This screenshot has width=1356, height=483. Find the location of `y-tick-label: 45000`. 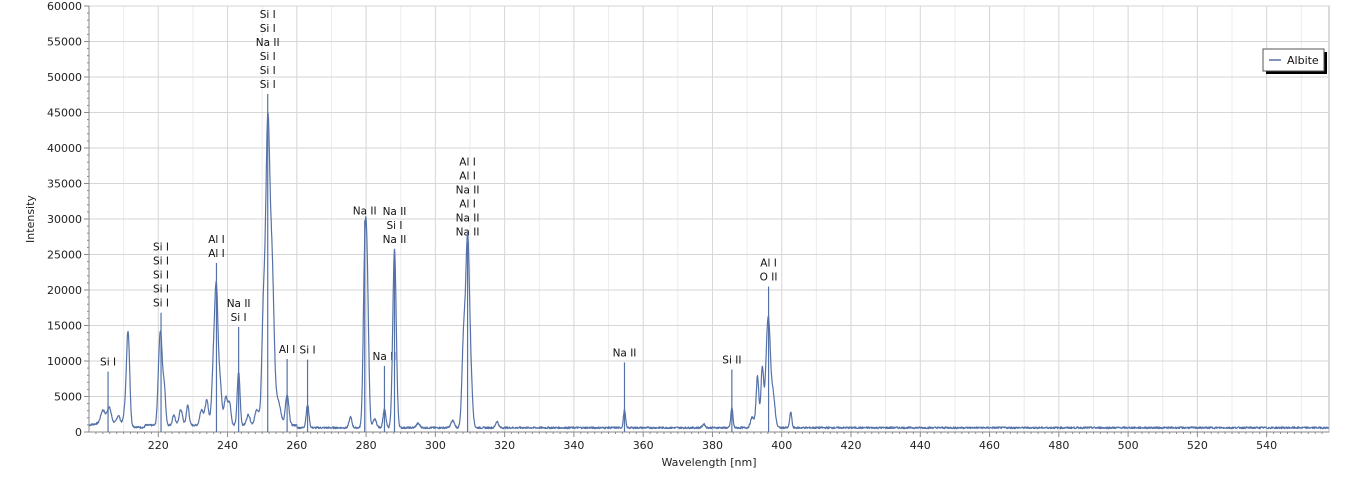

y-tick-label: 45000 is located at coordinates (64, 113).